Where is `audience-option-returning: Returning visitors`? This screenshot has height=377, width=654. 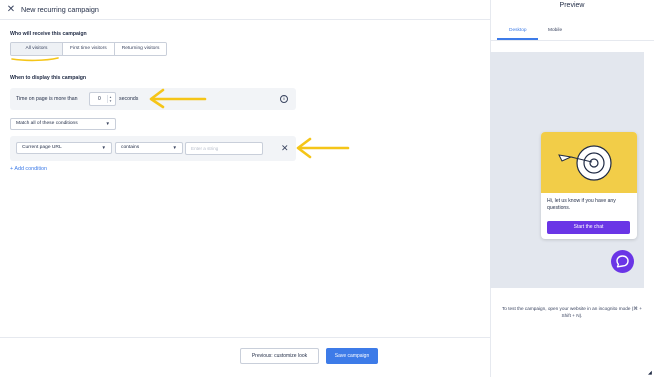
audience-option-returning: Returning visitors is located at coordinates (140, 49).